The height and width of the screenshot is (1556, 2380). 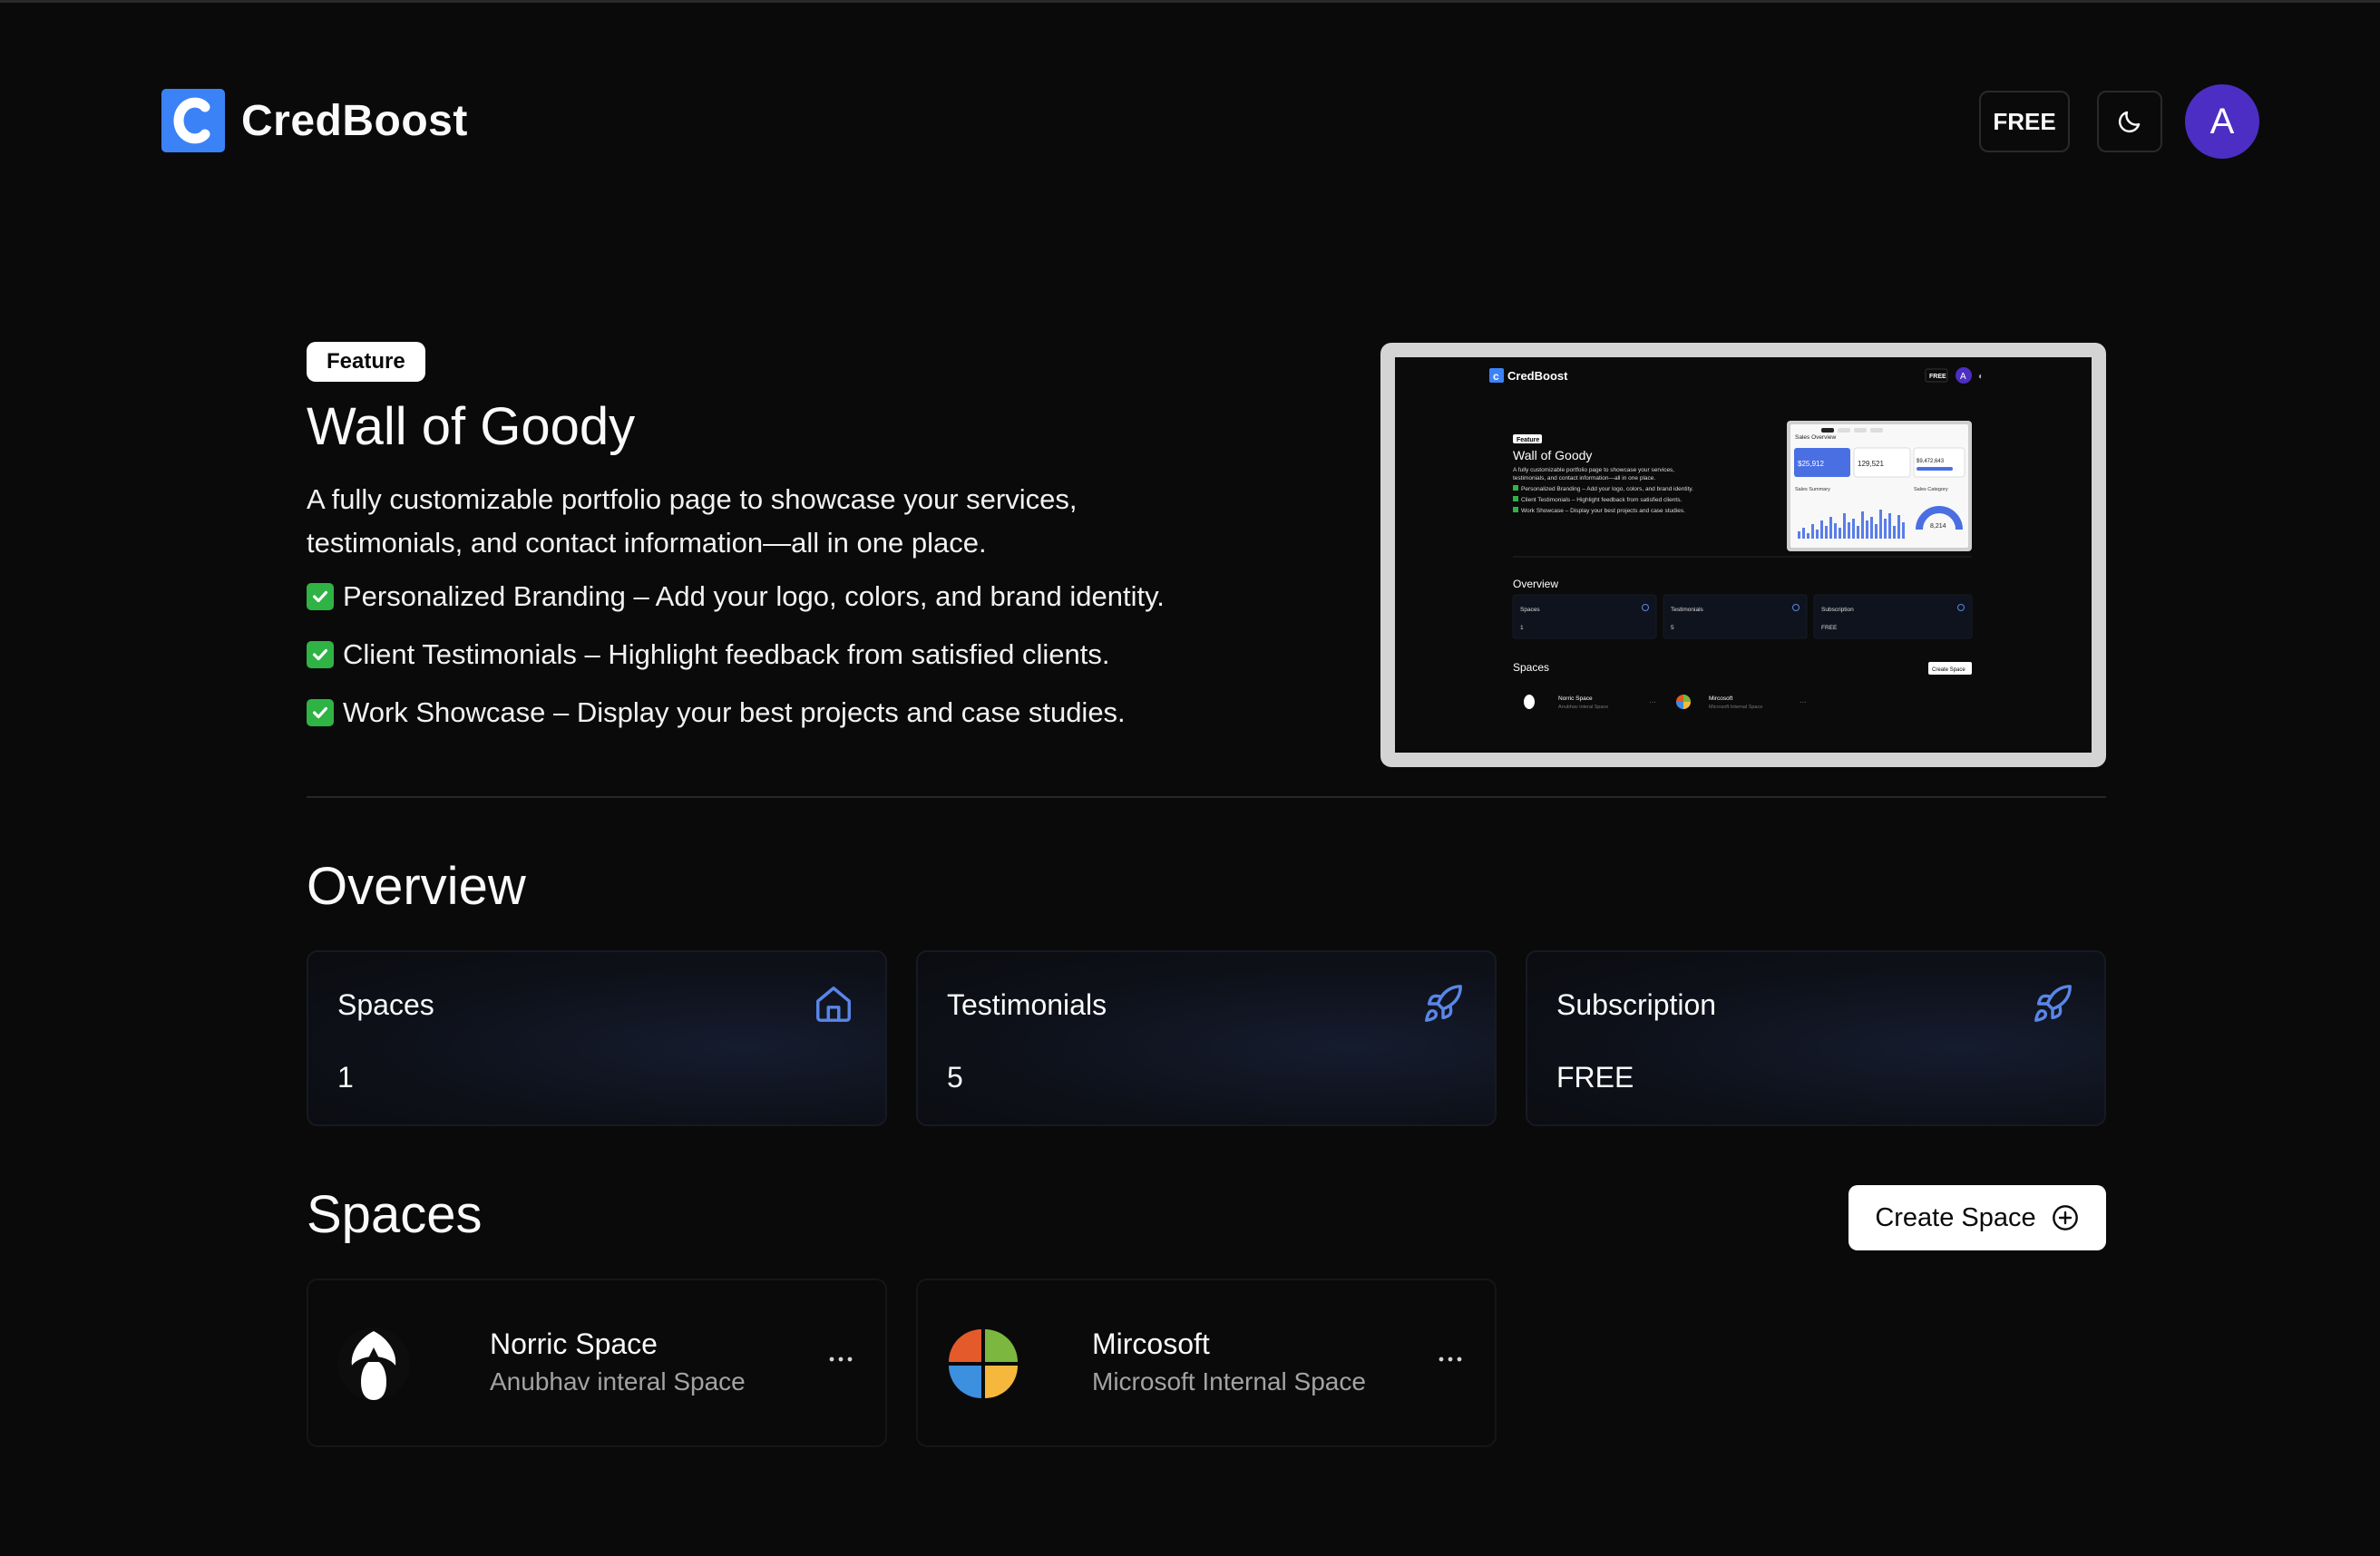 I want to click on brand-logo: CredBoost, so click(x=315, y=120).